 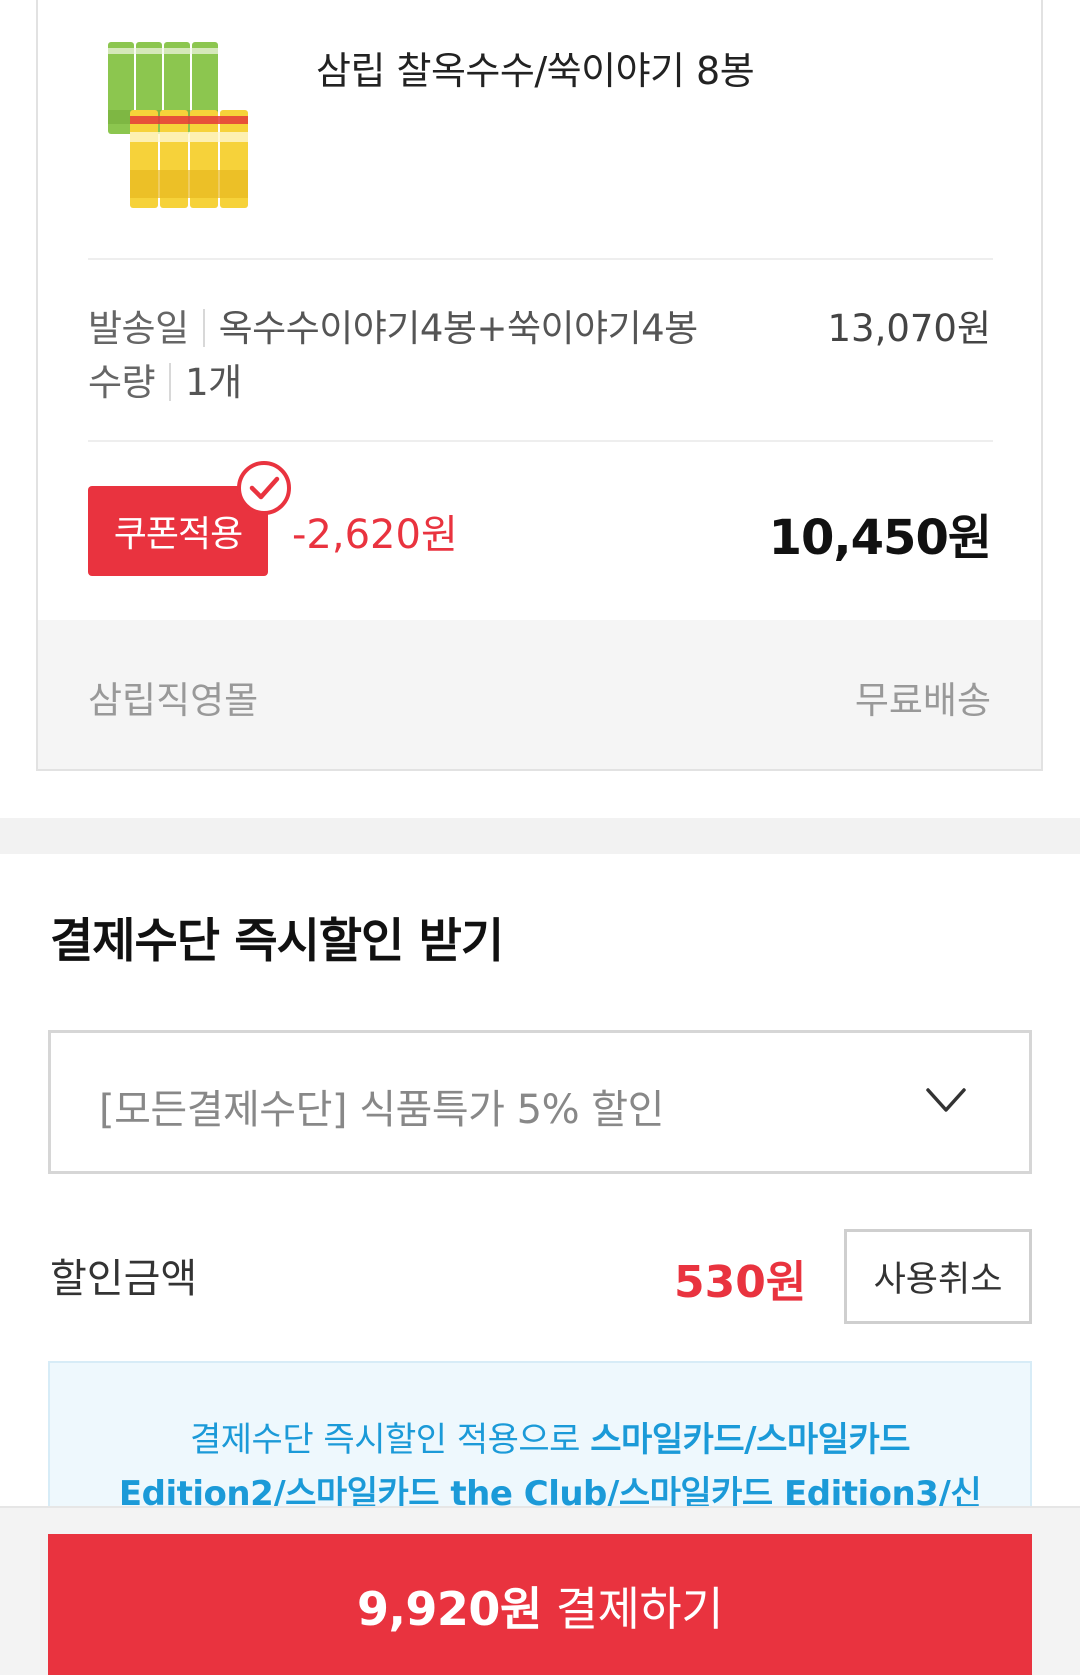 I want to click on ship-date-label: 발송일, so click(x=138, y=328).